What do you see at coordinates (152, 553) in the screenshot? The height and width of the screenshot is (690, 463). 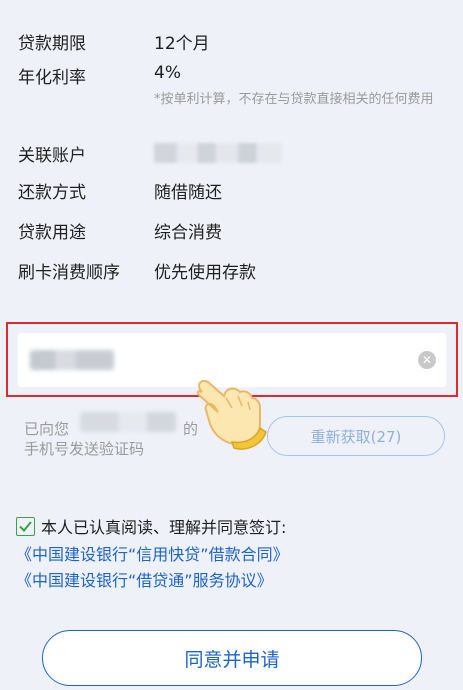 I see `loan-contract-link: 《中国建设银行“信用快贷”借款合同》` at bounding box center [152, 553].